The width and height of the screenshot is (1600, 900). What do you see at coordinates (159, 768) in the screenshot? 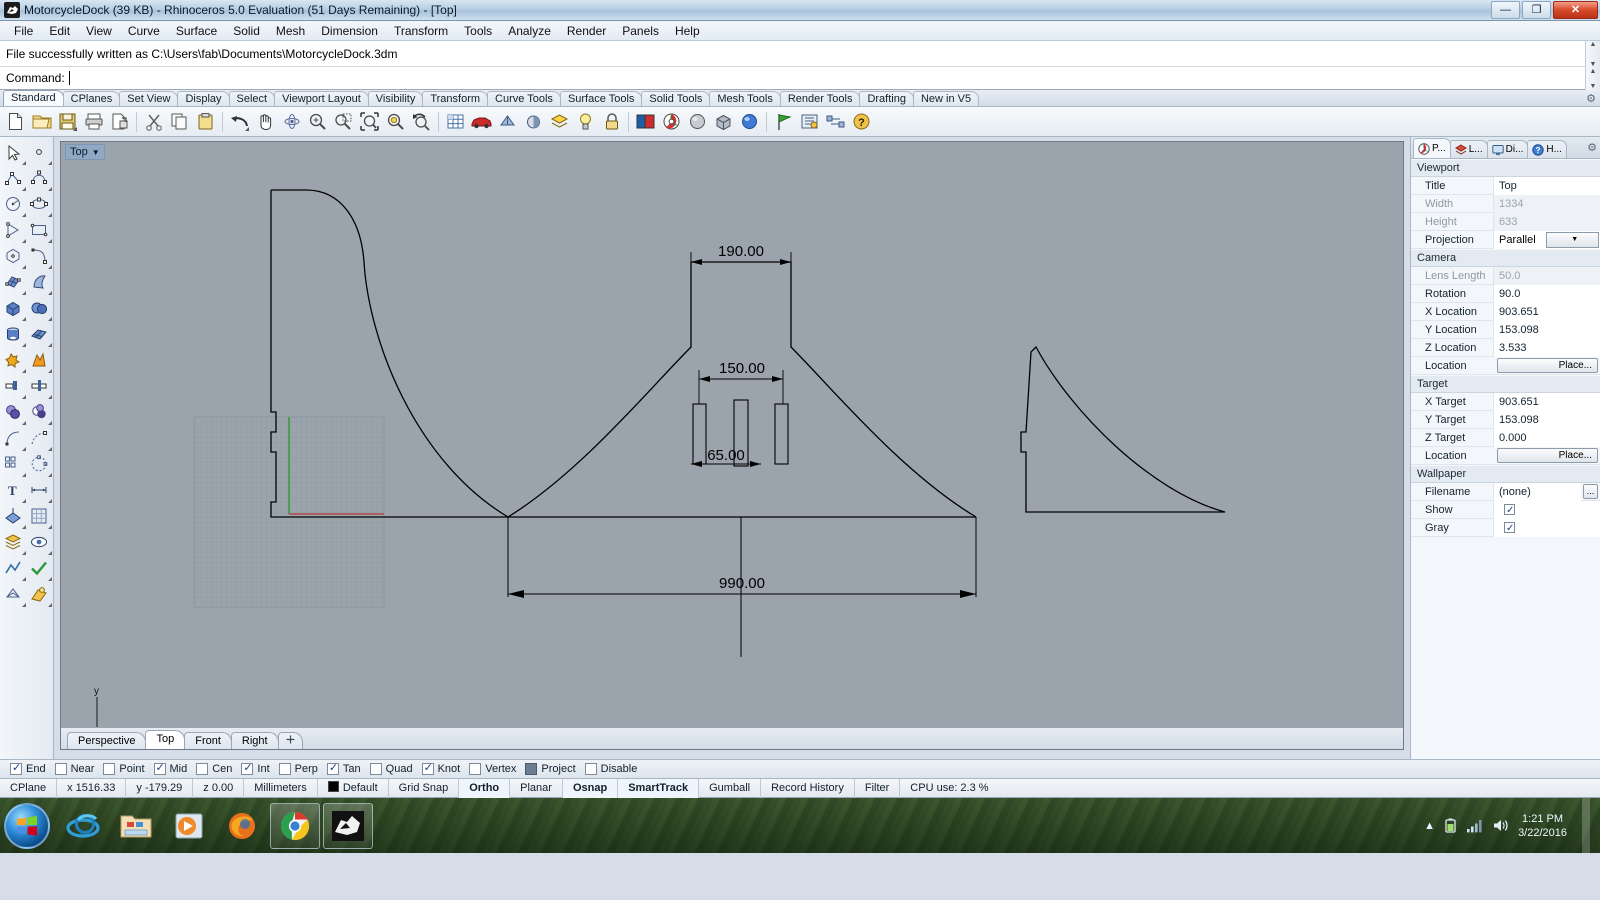
I see `osnap-checkbox-mid` at bounding box center [159, 768].